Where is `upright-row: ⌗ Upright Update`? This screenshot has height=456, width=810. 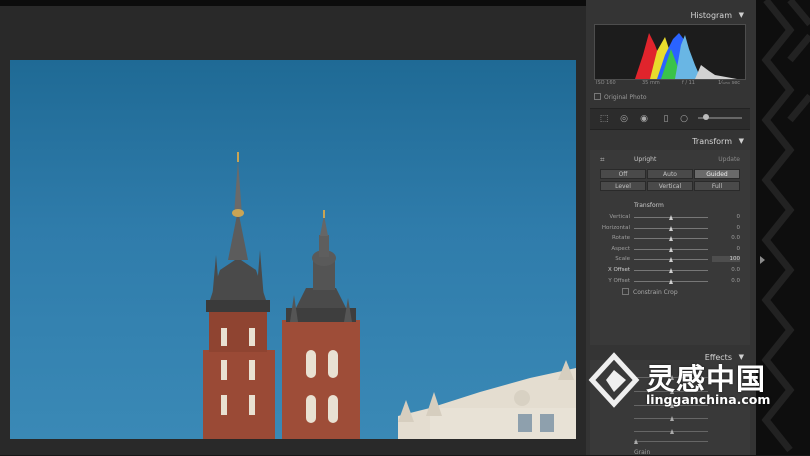 upright-row: ⌗ Upright Update is located at coordinates (671, 160).